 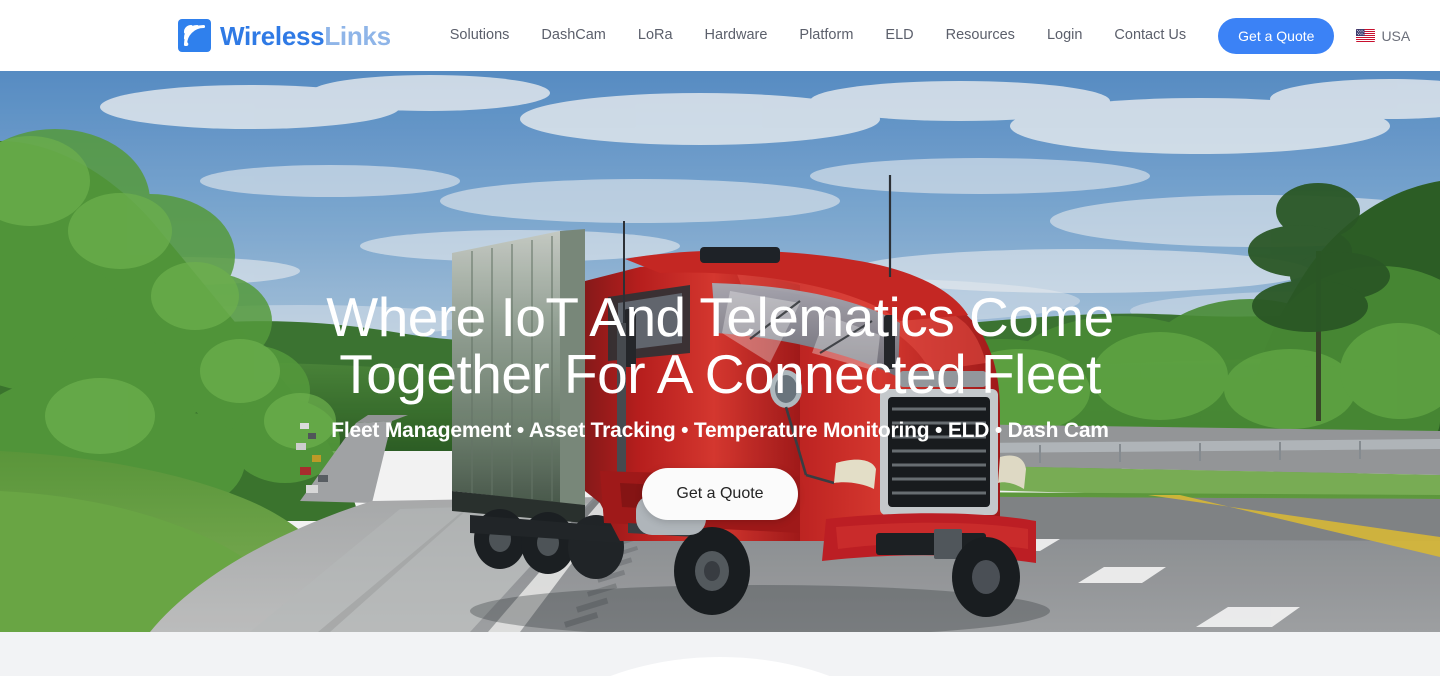 What do you see at coordinates (655, 35) in the screenshot?
I see `nav-item-lora: LoRa` at bounding box center [655, 35].